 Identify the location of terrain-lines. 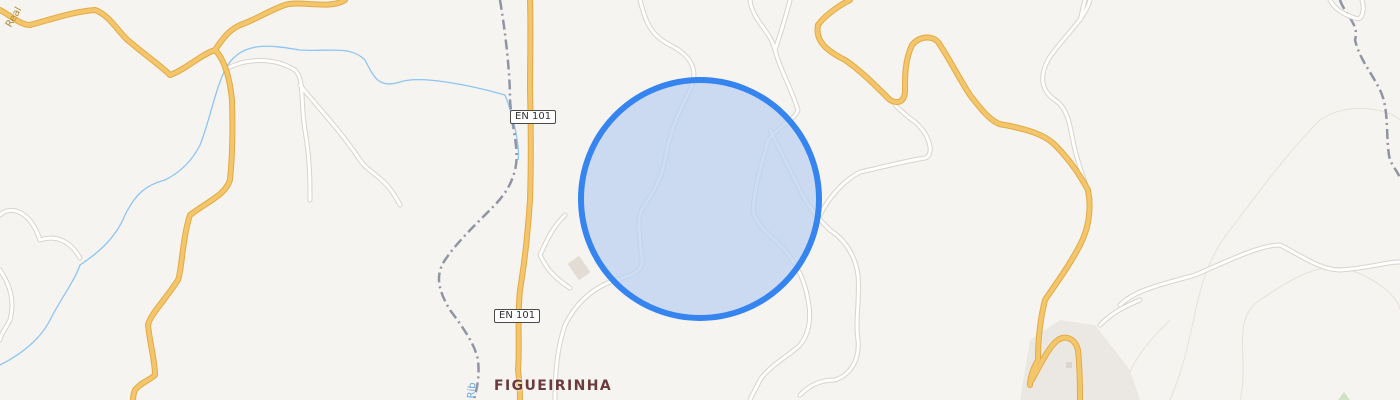
(1259, 253).